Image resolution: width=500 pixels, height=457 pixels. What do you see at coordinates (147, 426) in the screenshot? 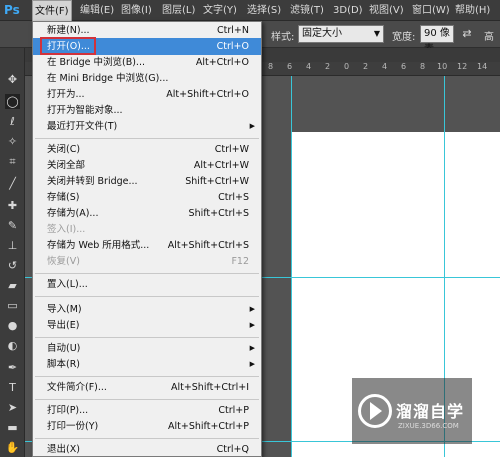
I see `menu-item-print-one-copy: 打印一份(Y) Alt+Shift+Ctrl+P` at bounding box center [147, 426].